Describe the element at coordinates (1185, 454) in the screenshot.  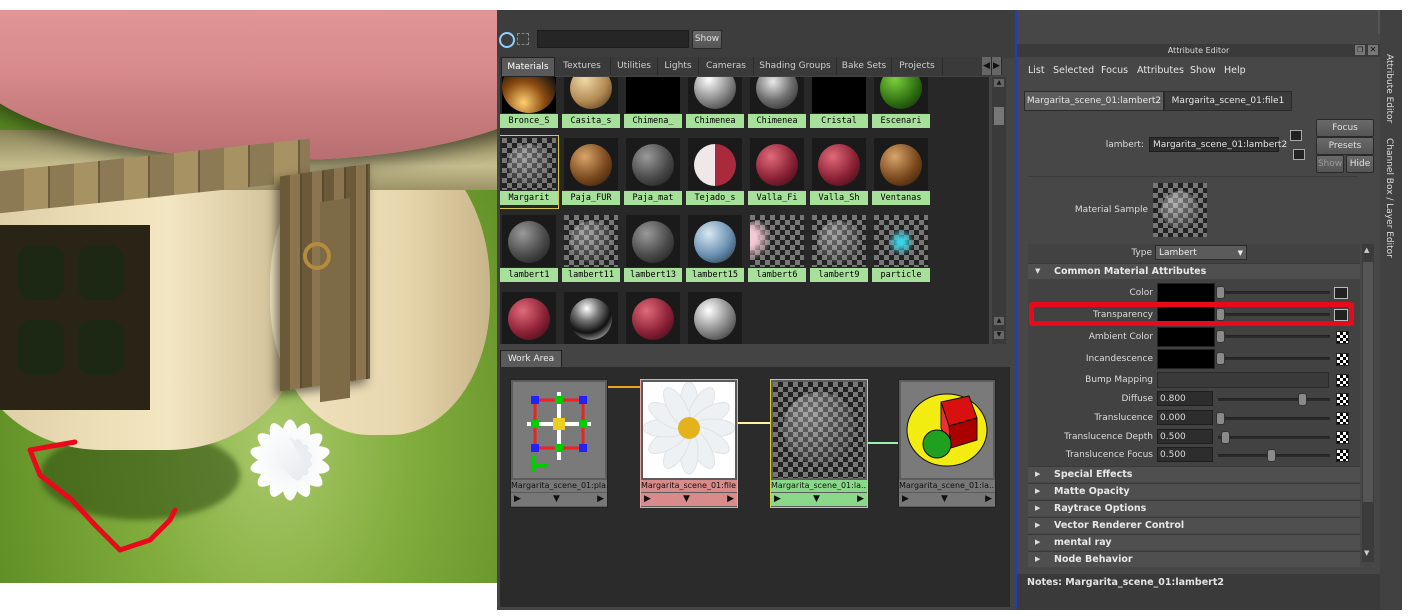
I see `translucence-focus-field: 0.500` at that location.